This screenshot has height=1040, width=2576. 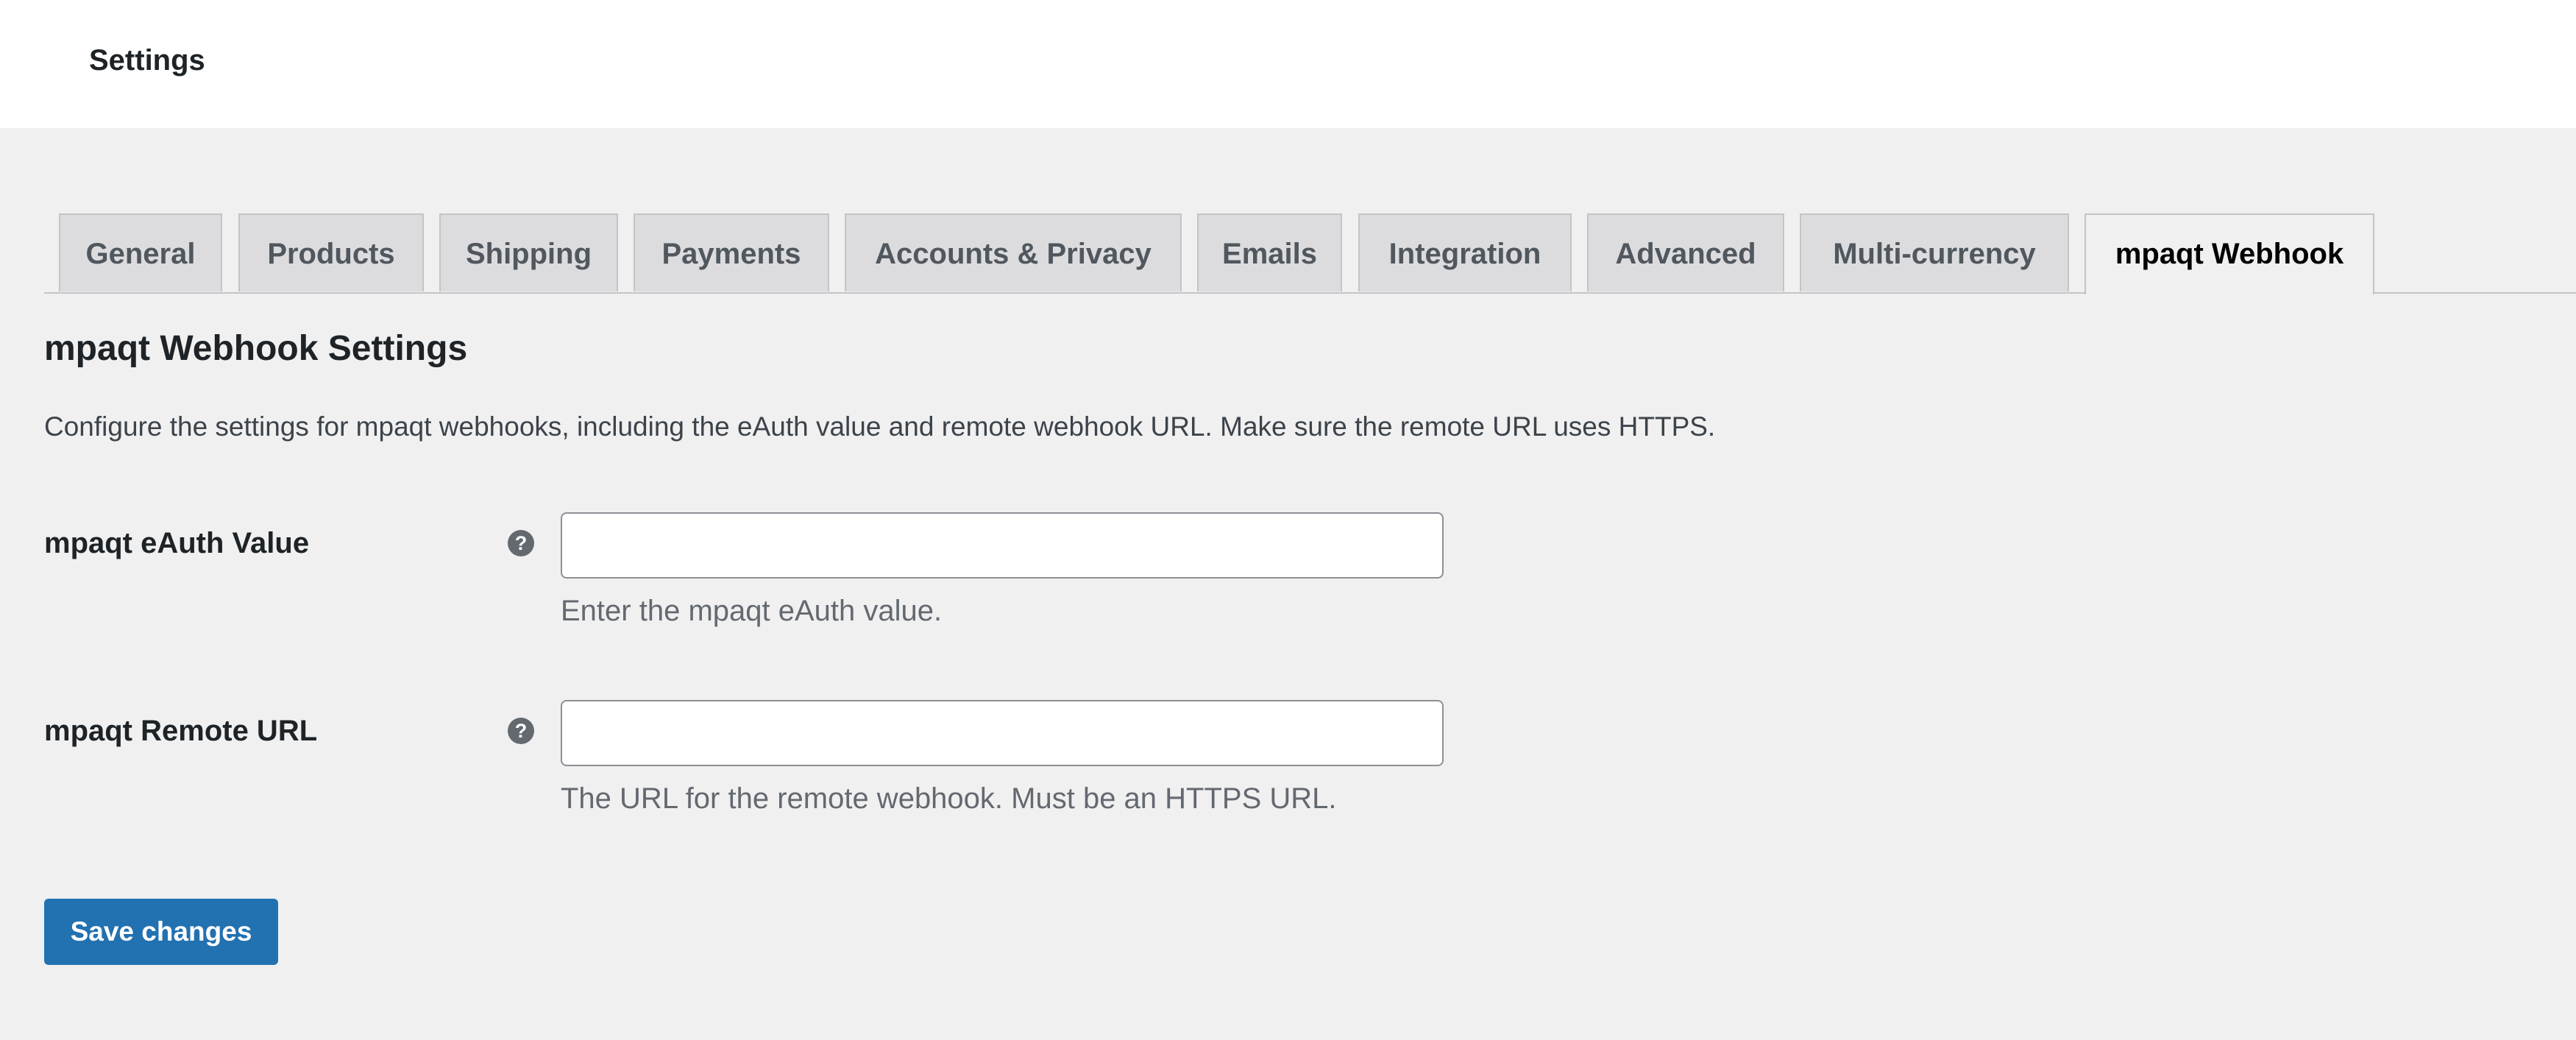 What do you see at coordinates (1288, 64) in the screenshot?
I see `top-bar: Settings` at bounding box center [1288, 64].